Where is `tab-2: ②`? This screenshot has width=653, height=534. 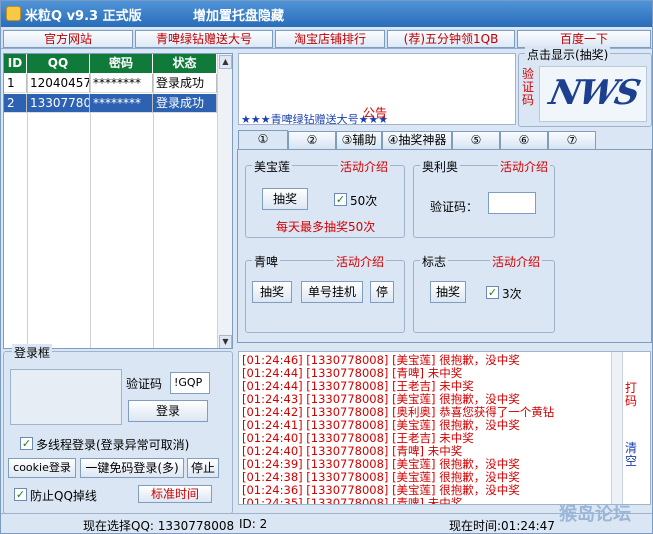
tab-2: ② is located at coordinates (312, 140).